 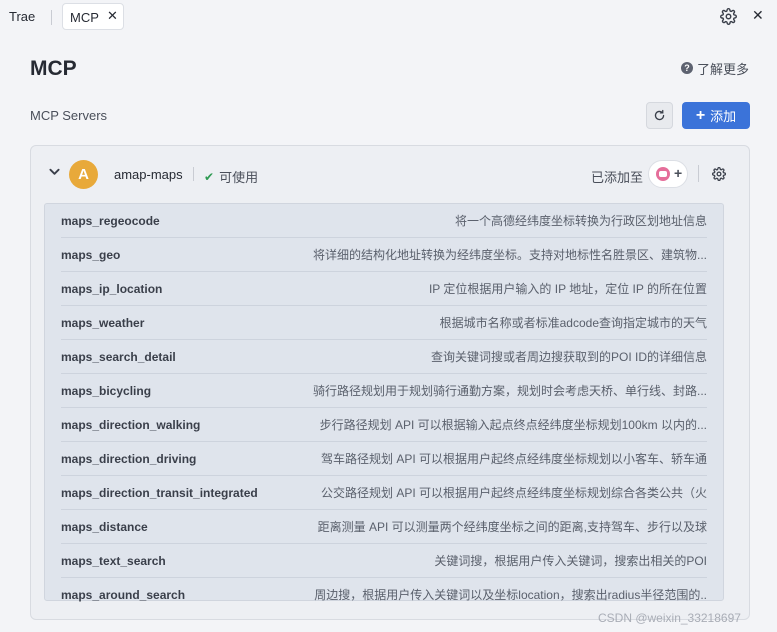 I want to click on tool-name: maps_around_search, so click(x=123, y=594).